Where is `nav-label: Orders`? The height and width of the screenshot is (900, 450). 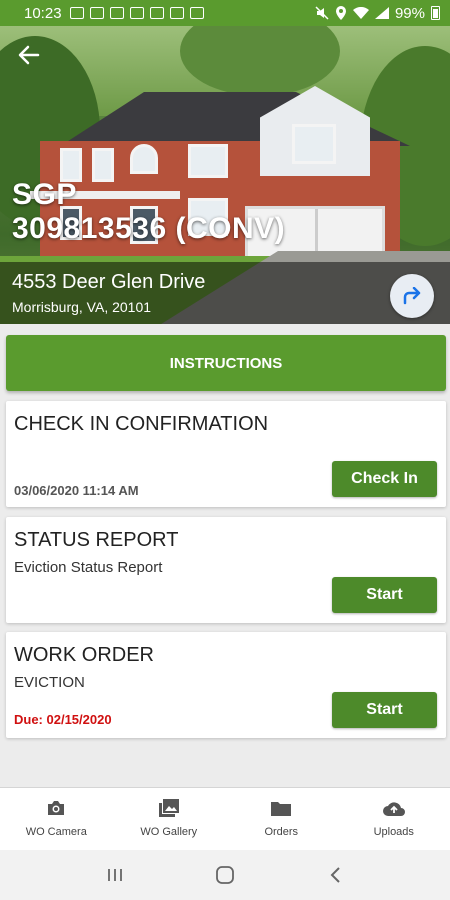 nav-label: Orders is located at coordinates (281, 832).